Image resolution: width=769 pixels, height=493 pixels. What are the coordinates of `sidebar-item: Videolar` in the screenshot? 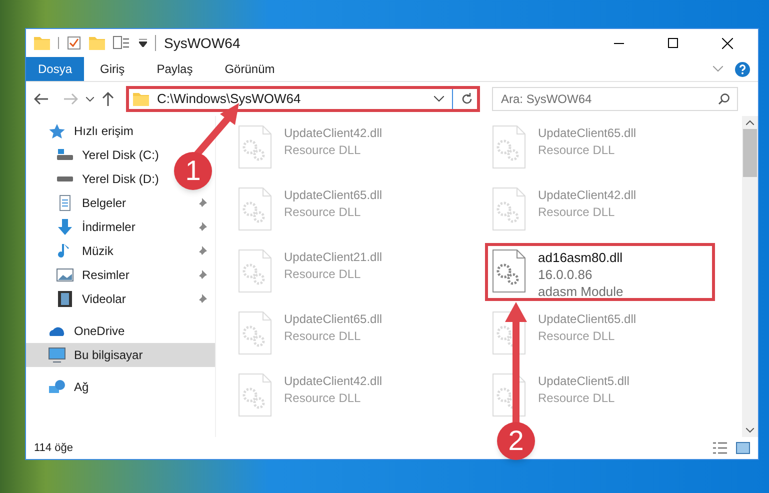 It's located at (120, 299).